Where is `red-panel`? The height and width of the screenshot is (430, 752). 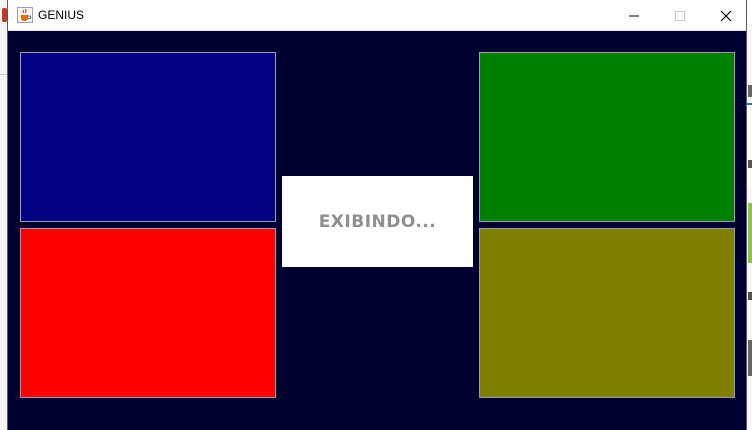 red-panel is located at coordinates (148, 313).